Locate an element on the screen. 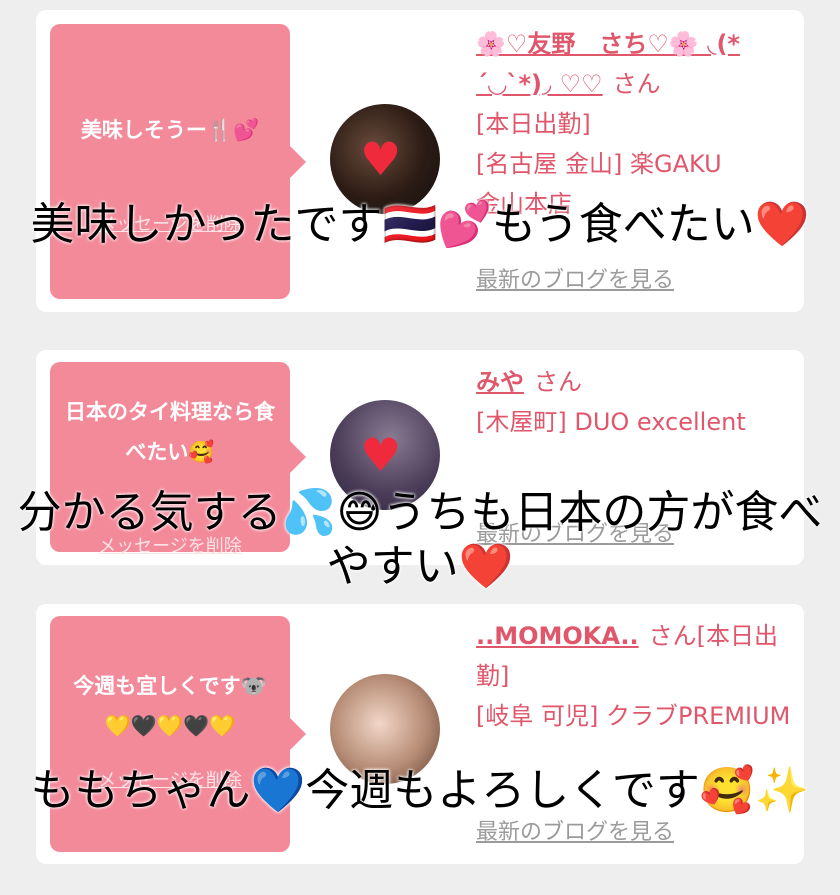 This screenshot has width=840, height=895. profile-name-link: みや is located at coordinates (500, 382).